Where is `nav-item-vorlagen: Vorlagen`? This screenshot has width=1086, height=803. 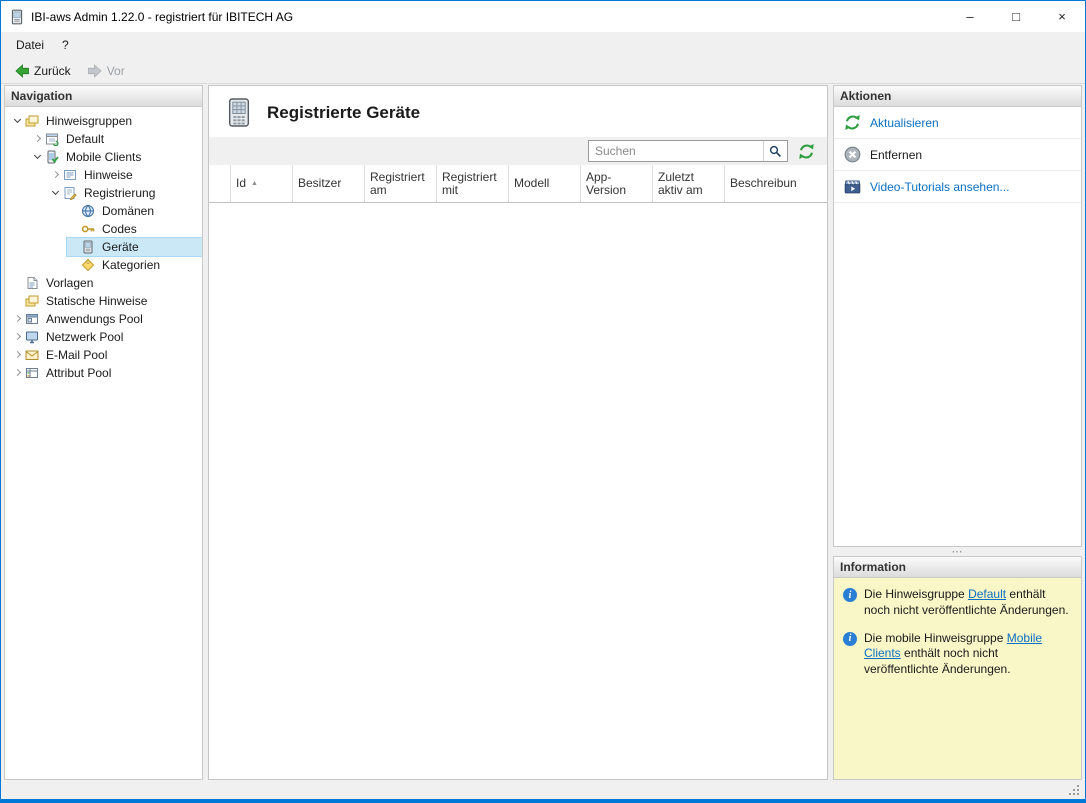 nav-item-vorlagen: Vorlagen is located at coordinates (103, 283).